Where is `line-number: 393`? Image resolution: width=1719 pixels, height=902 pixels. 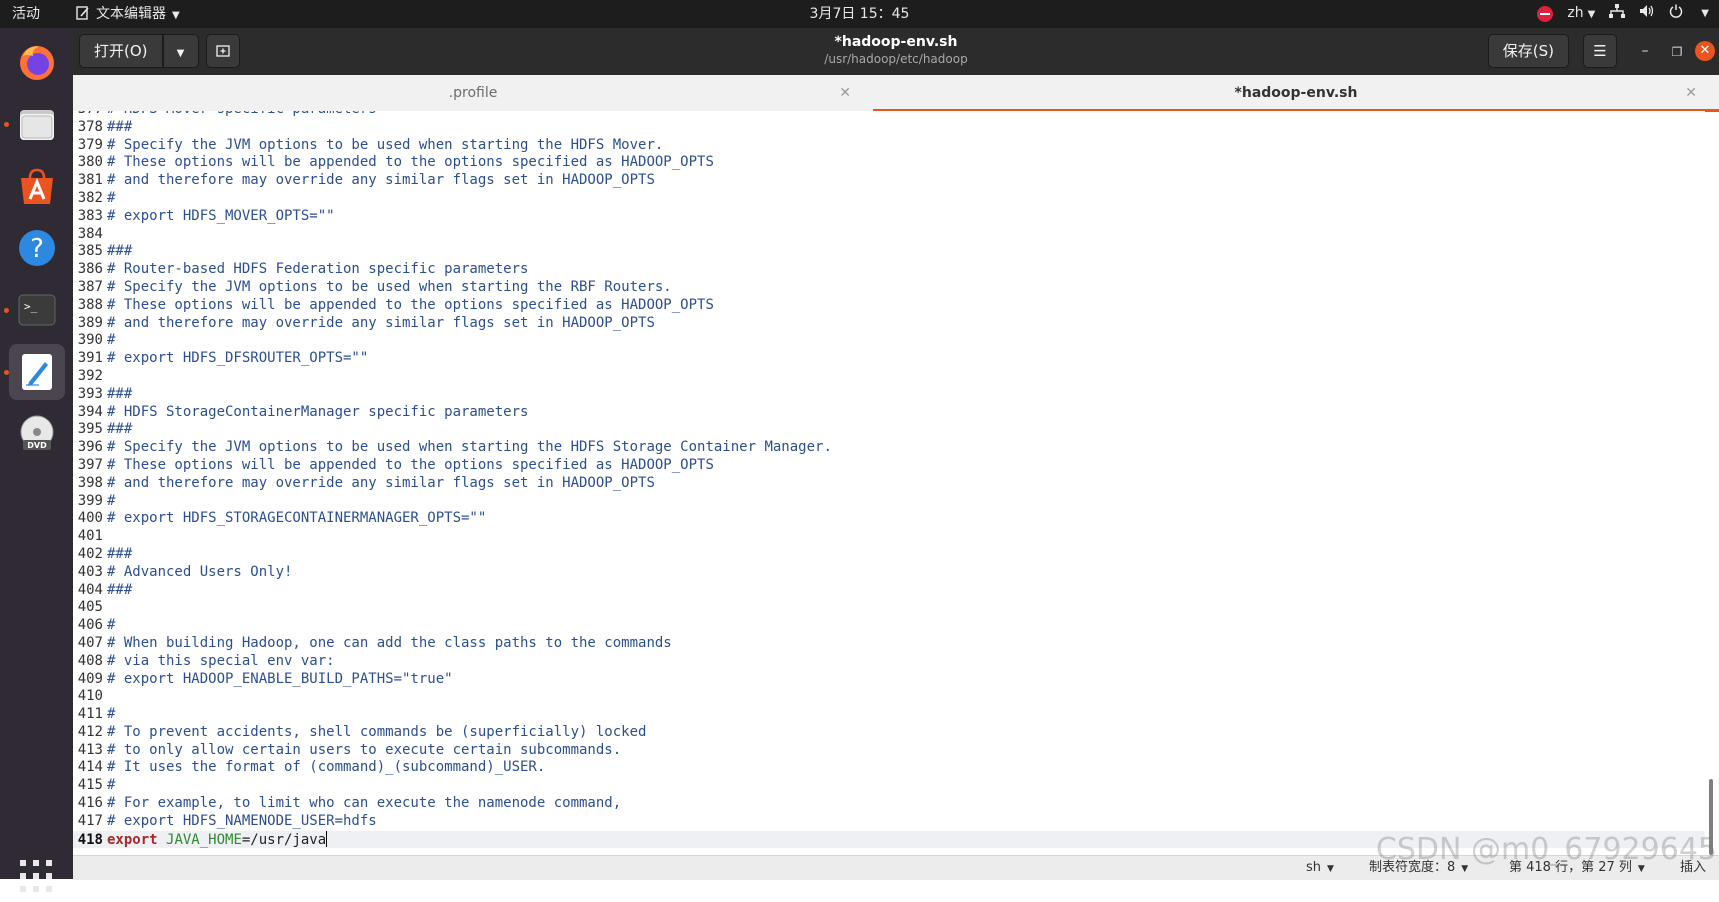 line-number: 393 is located at coordinates (90, 393).